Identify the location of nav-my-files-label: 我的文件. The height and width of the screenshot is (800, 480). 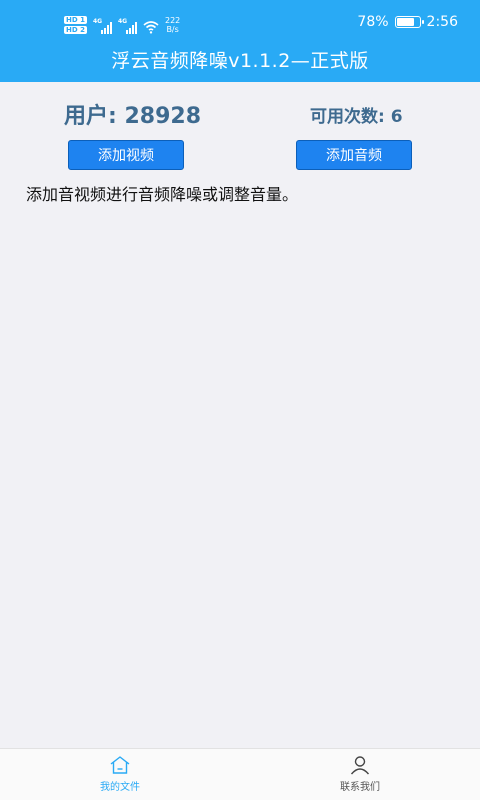
(120, 787).